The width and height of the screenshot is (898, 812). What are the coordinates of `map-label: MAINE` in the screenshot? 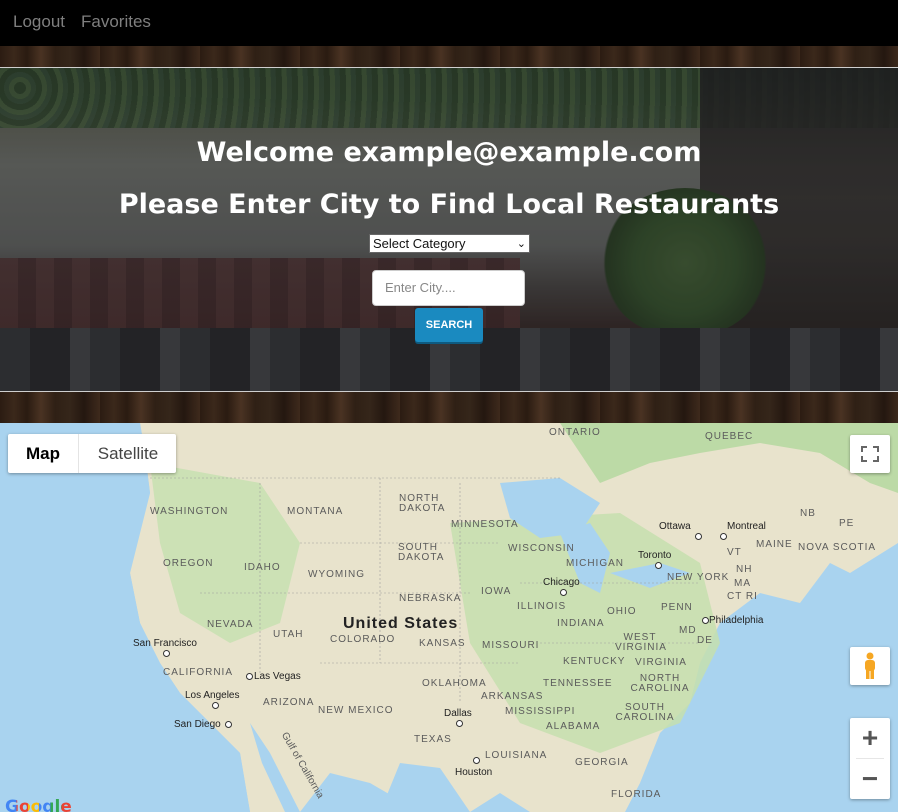 It's located at (774, 544).